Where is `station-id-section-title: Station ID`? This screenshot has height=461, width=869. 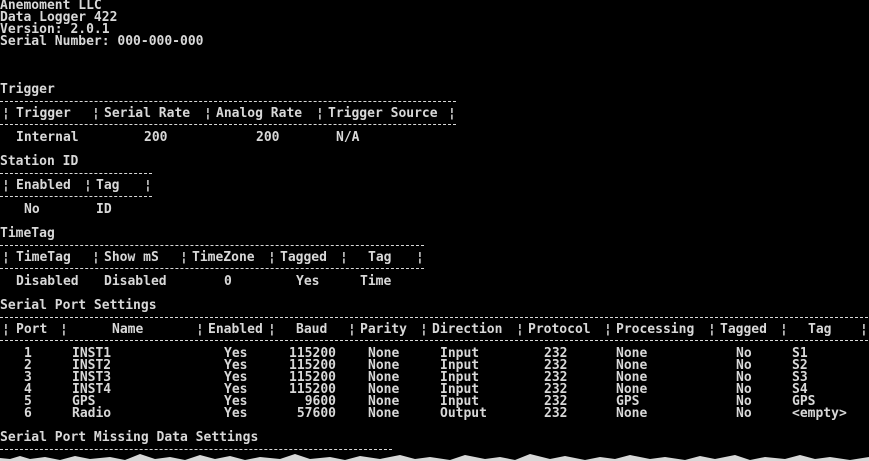
station-id-section-title: Station ID is located at coordinates (39, 161).